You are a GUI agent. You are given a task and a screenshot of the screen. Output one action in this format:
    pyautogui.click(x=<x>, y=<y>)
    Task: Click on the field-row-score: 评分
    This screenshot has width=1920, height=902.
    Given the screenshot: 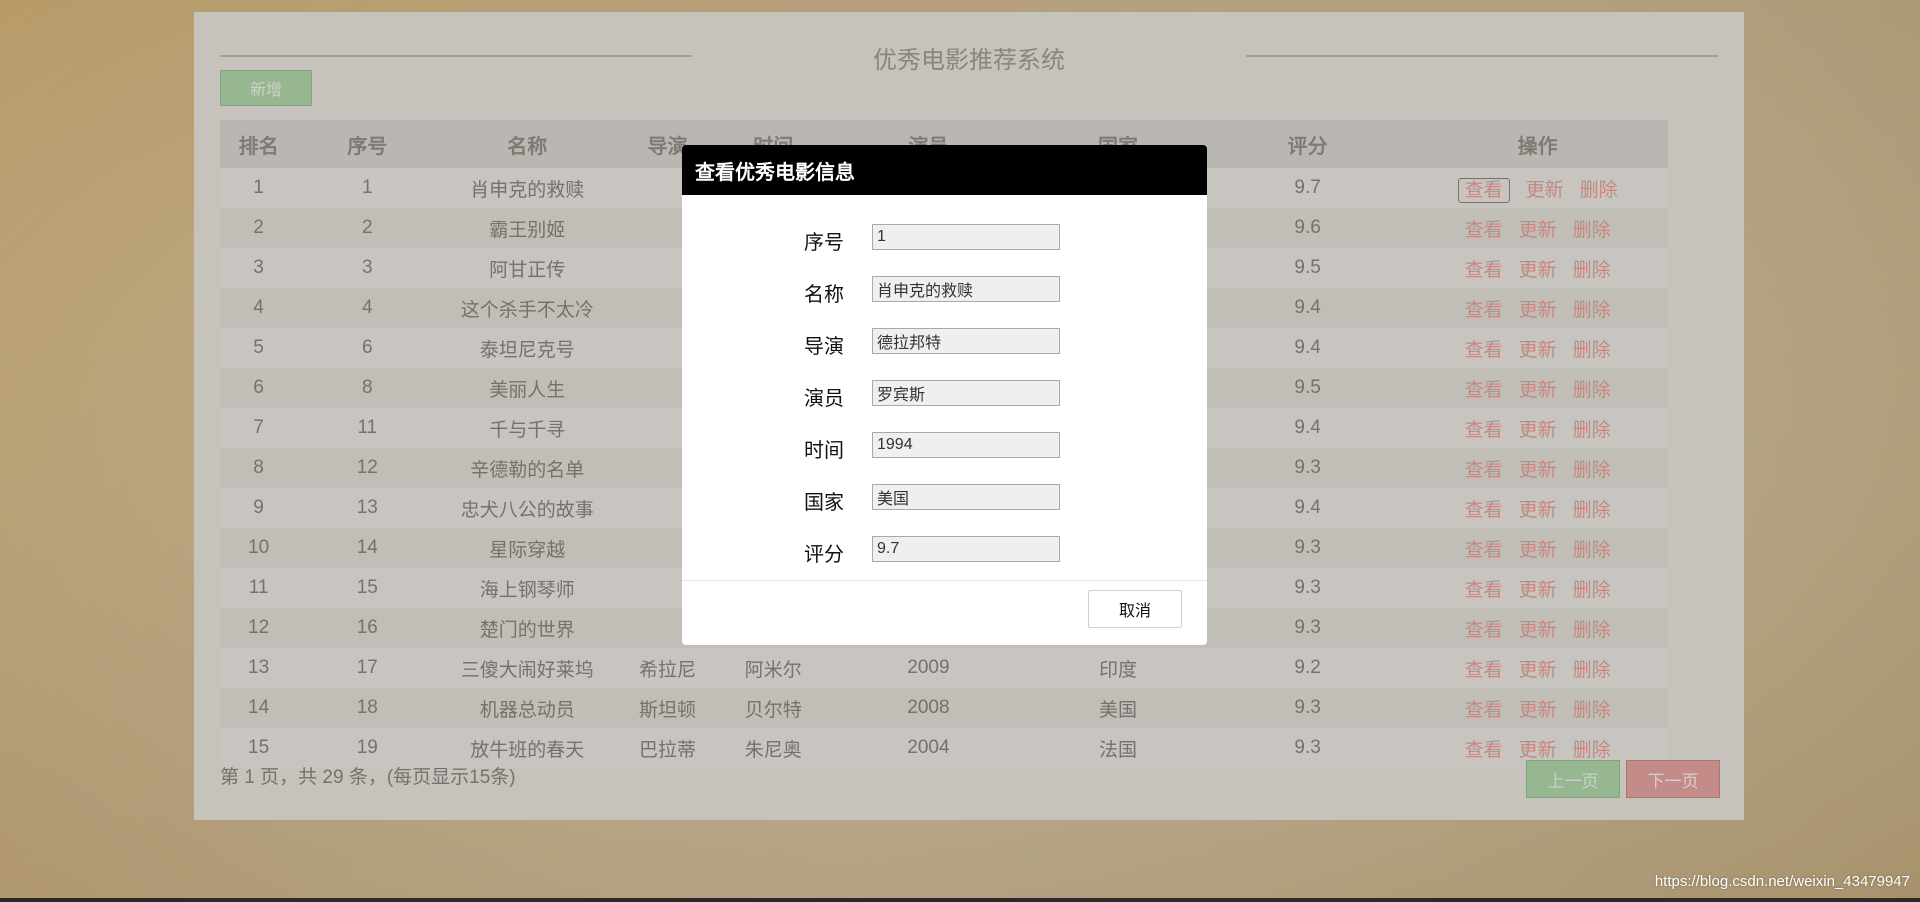 What is the action you would take?
    pyautogui.click(x=944, y=550)
    